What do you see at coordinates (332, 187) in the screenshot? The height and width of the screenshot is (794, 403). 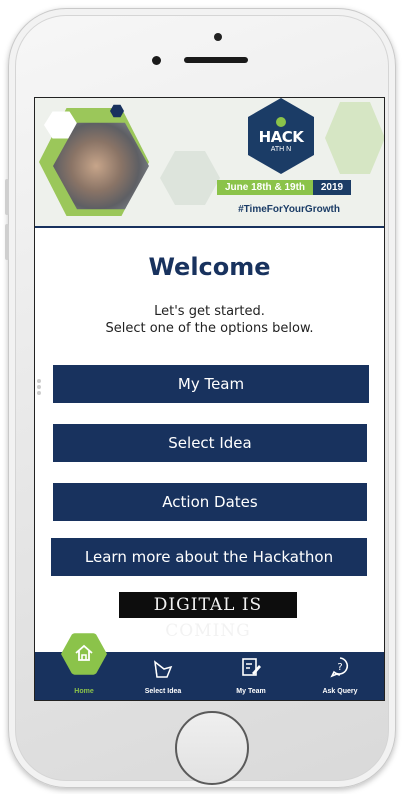 I see `event-year: 2019` at bounding box center [332, 187].